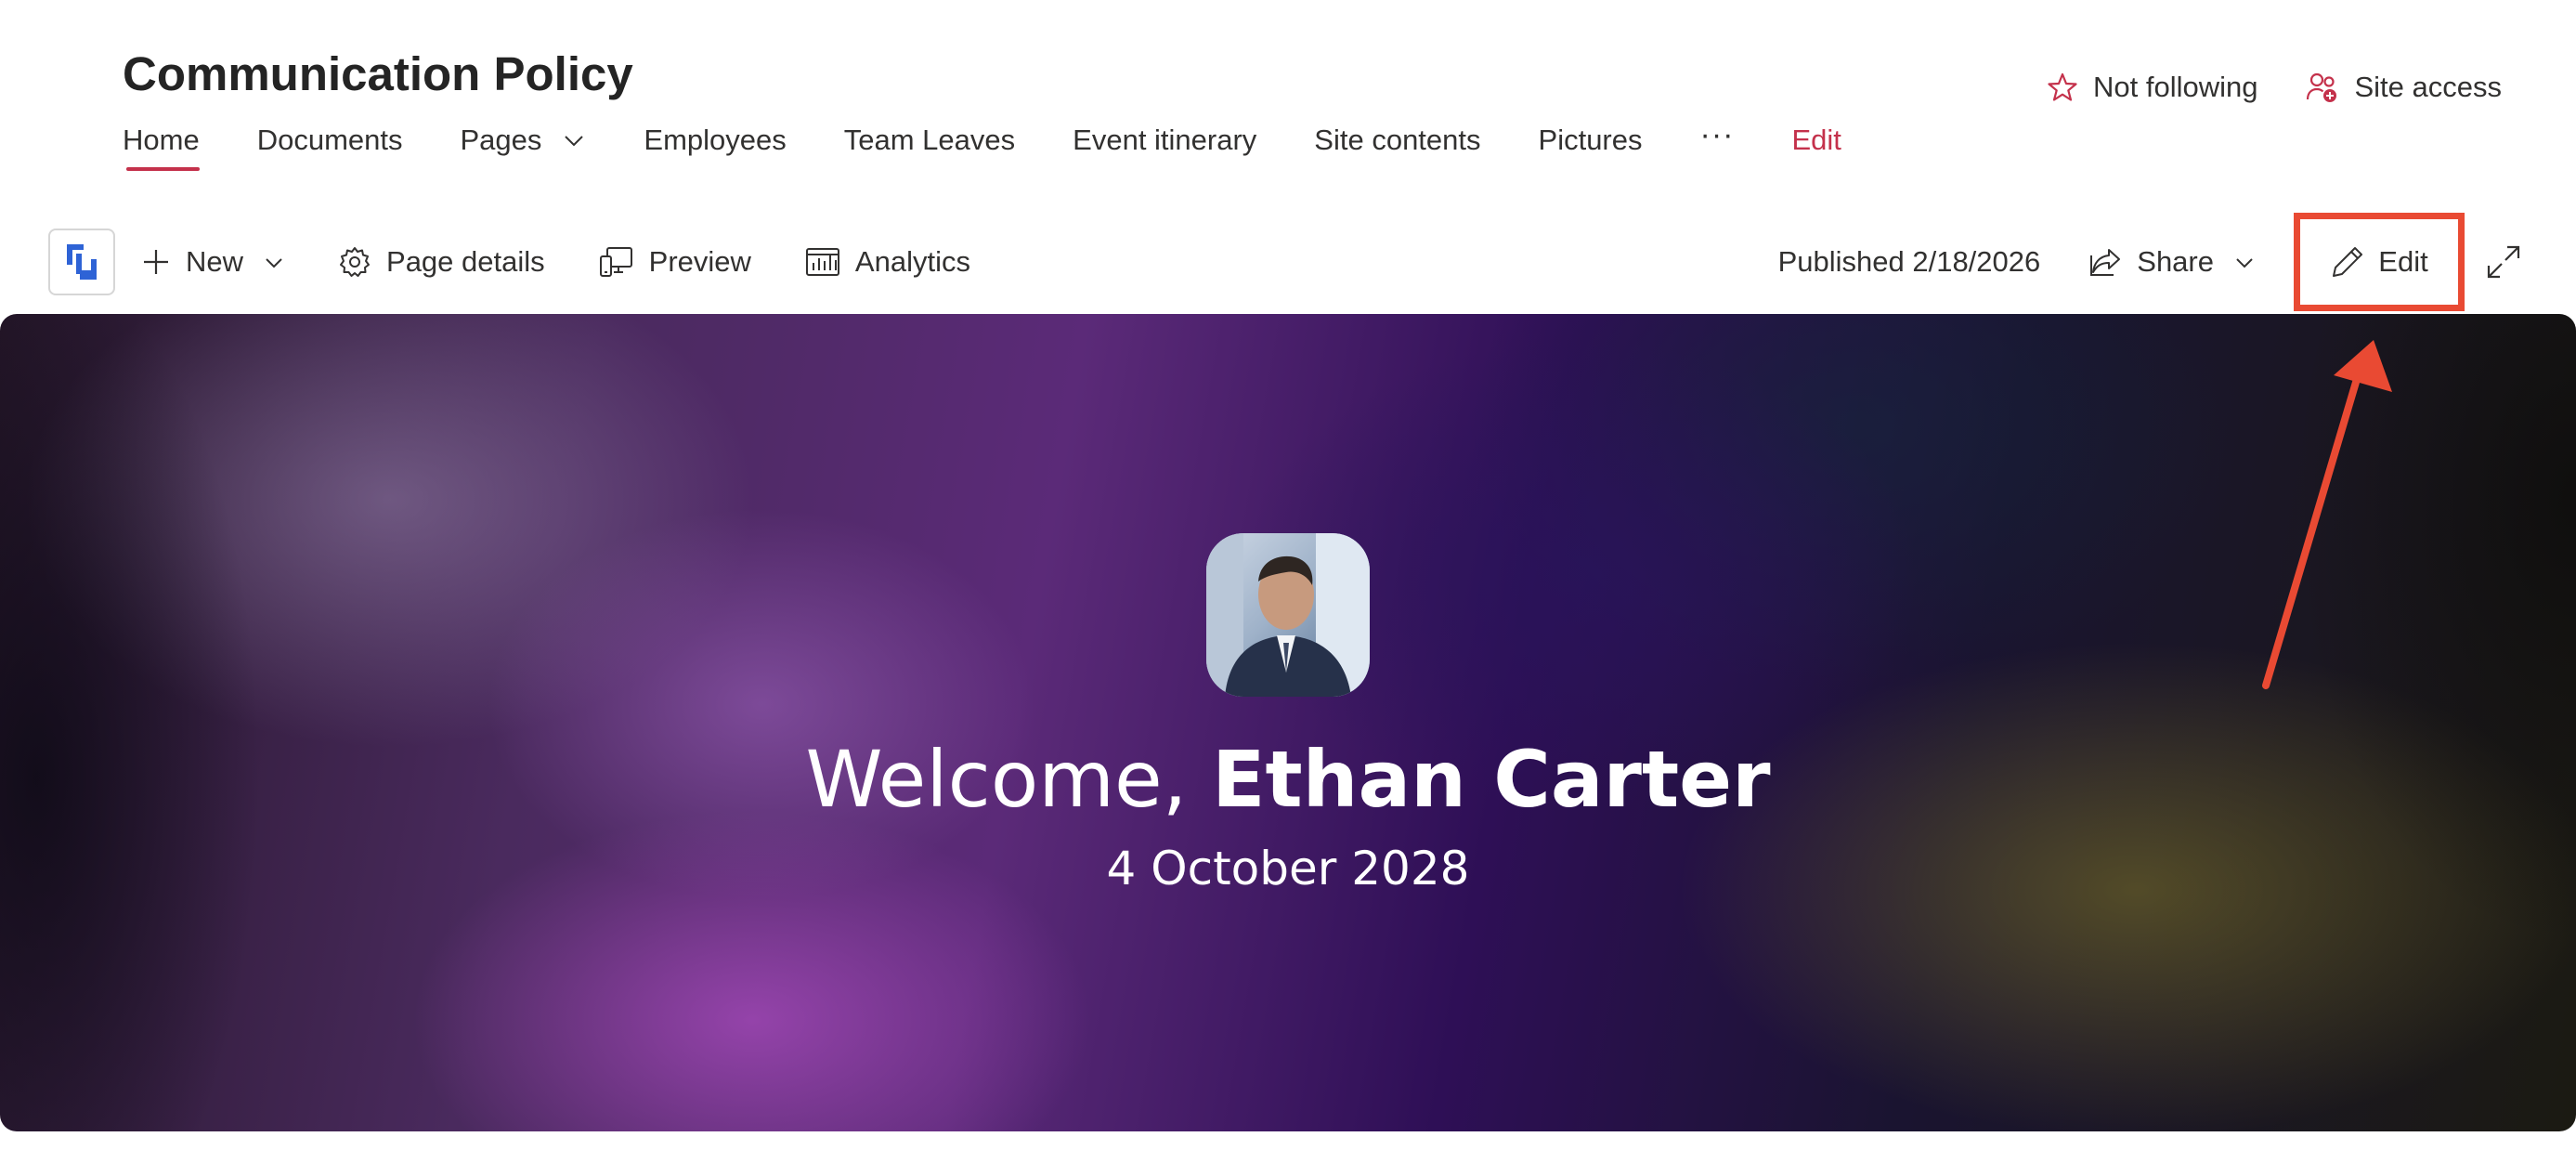  I want to click on nav-item-label: Team Leaves, so click(929, 140).